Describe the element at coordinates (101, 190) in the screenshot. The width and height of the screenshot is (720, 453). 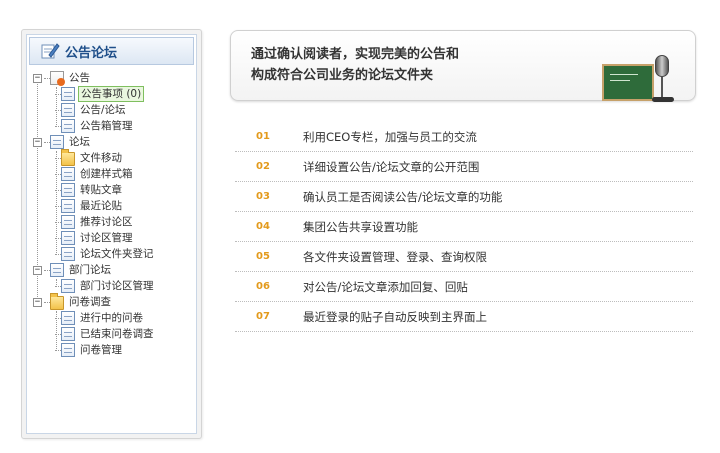
I see `tree-item-label: 转贴文章` at that location.